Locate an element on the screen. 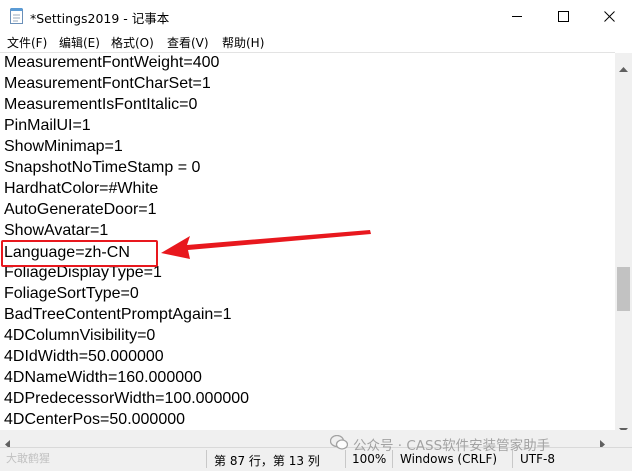  minimize-button is located at coordinates (517, 16).